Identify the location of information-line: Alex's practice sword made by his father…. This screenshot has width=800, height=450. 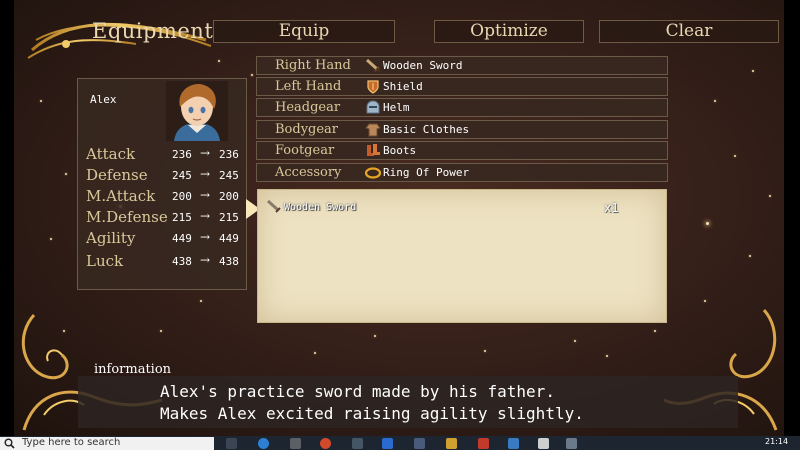
(357, 391).